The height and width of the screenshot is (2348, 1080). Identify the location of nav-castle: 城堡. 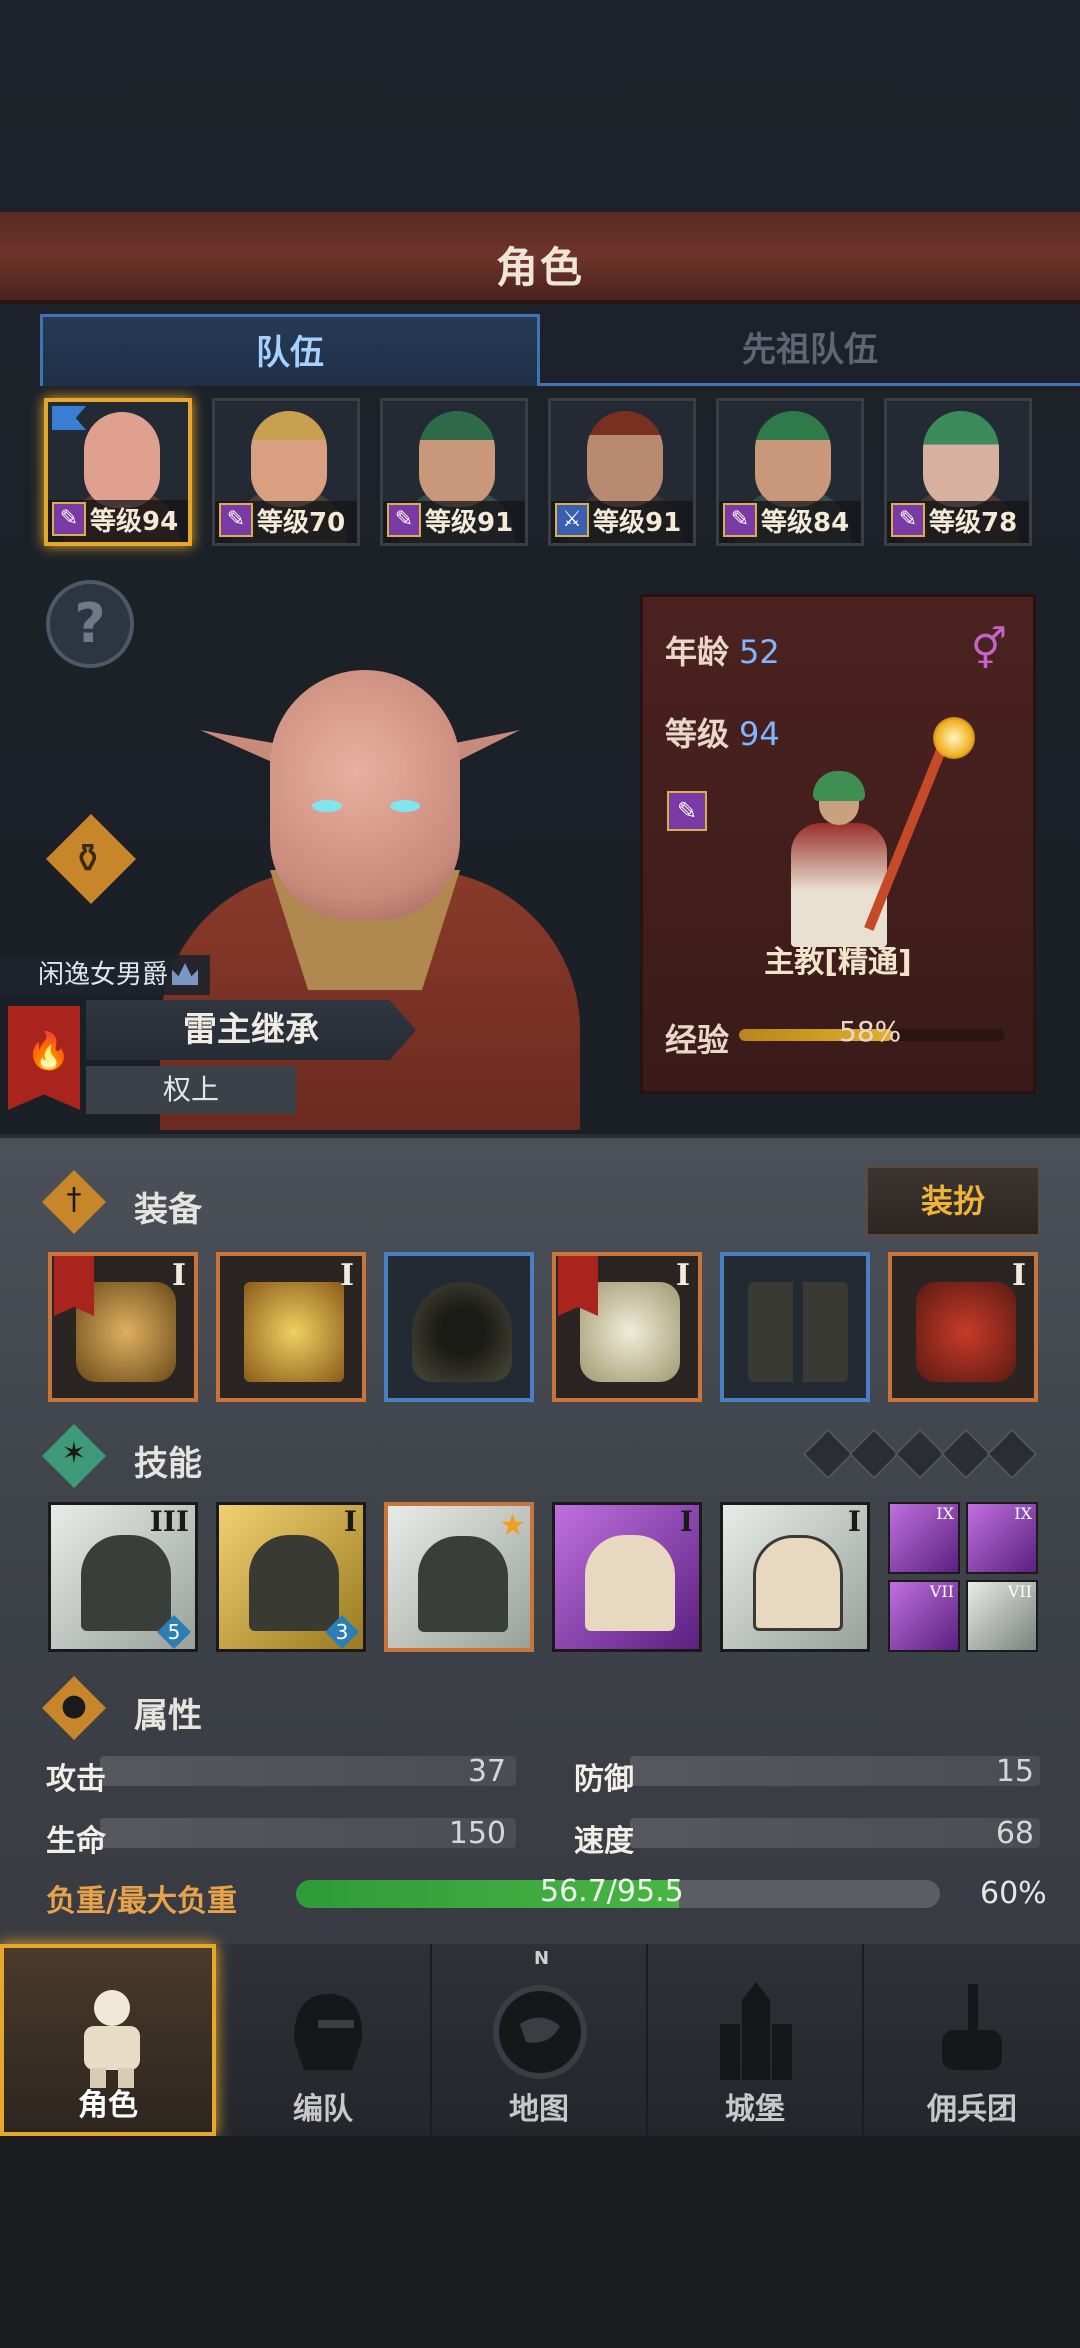
(756, 2040).